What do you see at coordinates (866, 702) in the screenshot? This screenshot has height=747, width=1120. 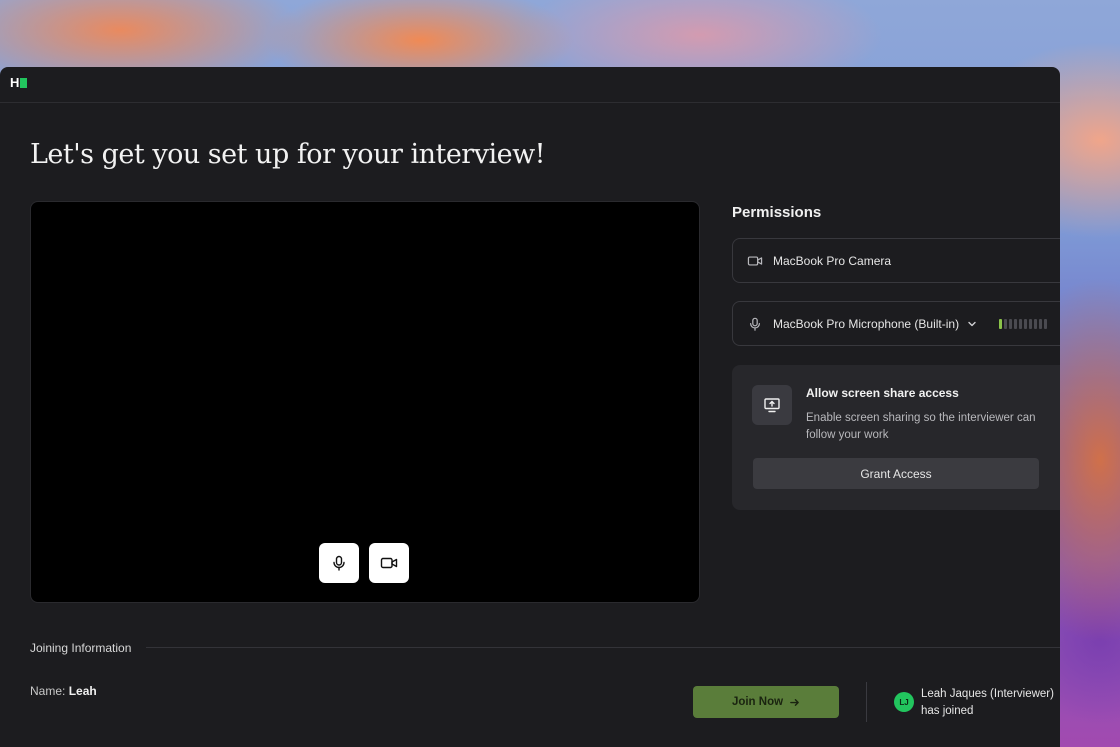 I see `vertical-divider` at bounding box center [866, 702].